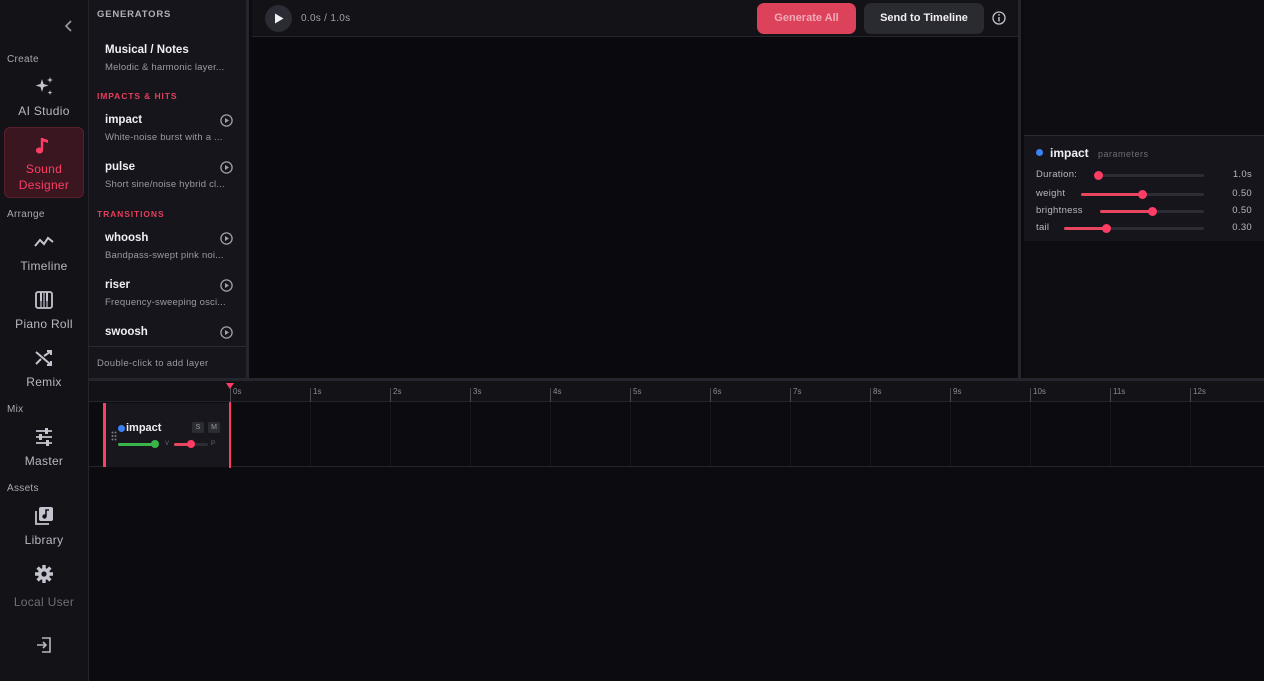 The image size is (1264, 681). What do you see at coordinates (15, 409) in the screenshot?
I see `nav-section-mix: Mix` at bounding box center [15, 409].